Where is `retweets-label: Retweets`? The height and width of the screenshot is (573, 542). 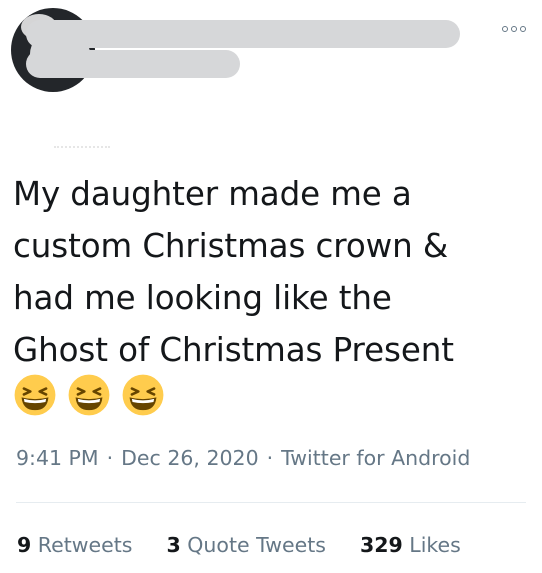 retweets-label: Retweets is located at coordinates (85, 545).